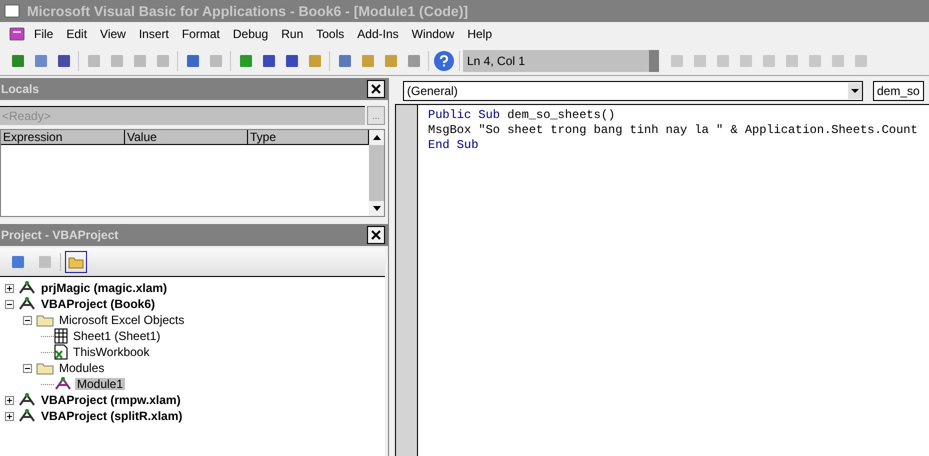 The width and height of the screenshot is (929, 456). What do you see at coordinates (186, 137) in the screenshot?
I see `column-header: Value` at bounding box center [186, 137].